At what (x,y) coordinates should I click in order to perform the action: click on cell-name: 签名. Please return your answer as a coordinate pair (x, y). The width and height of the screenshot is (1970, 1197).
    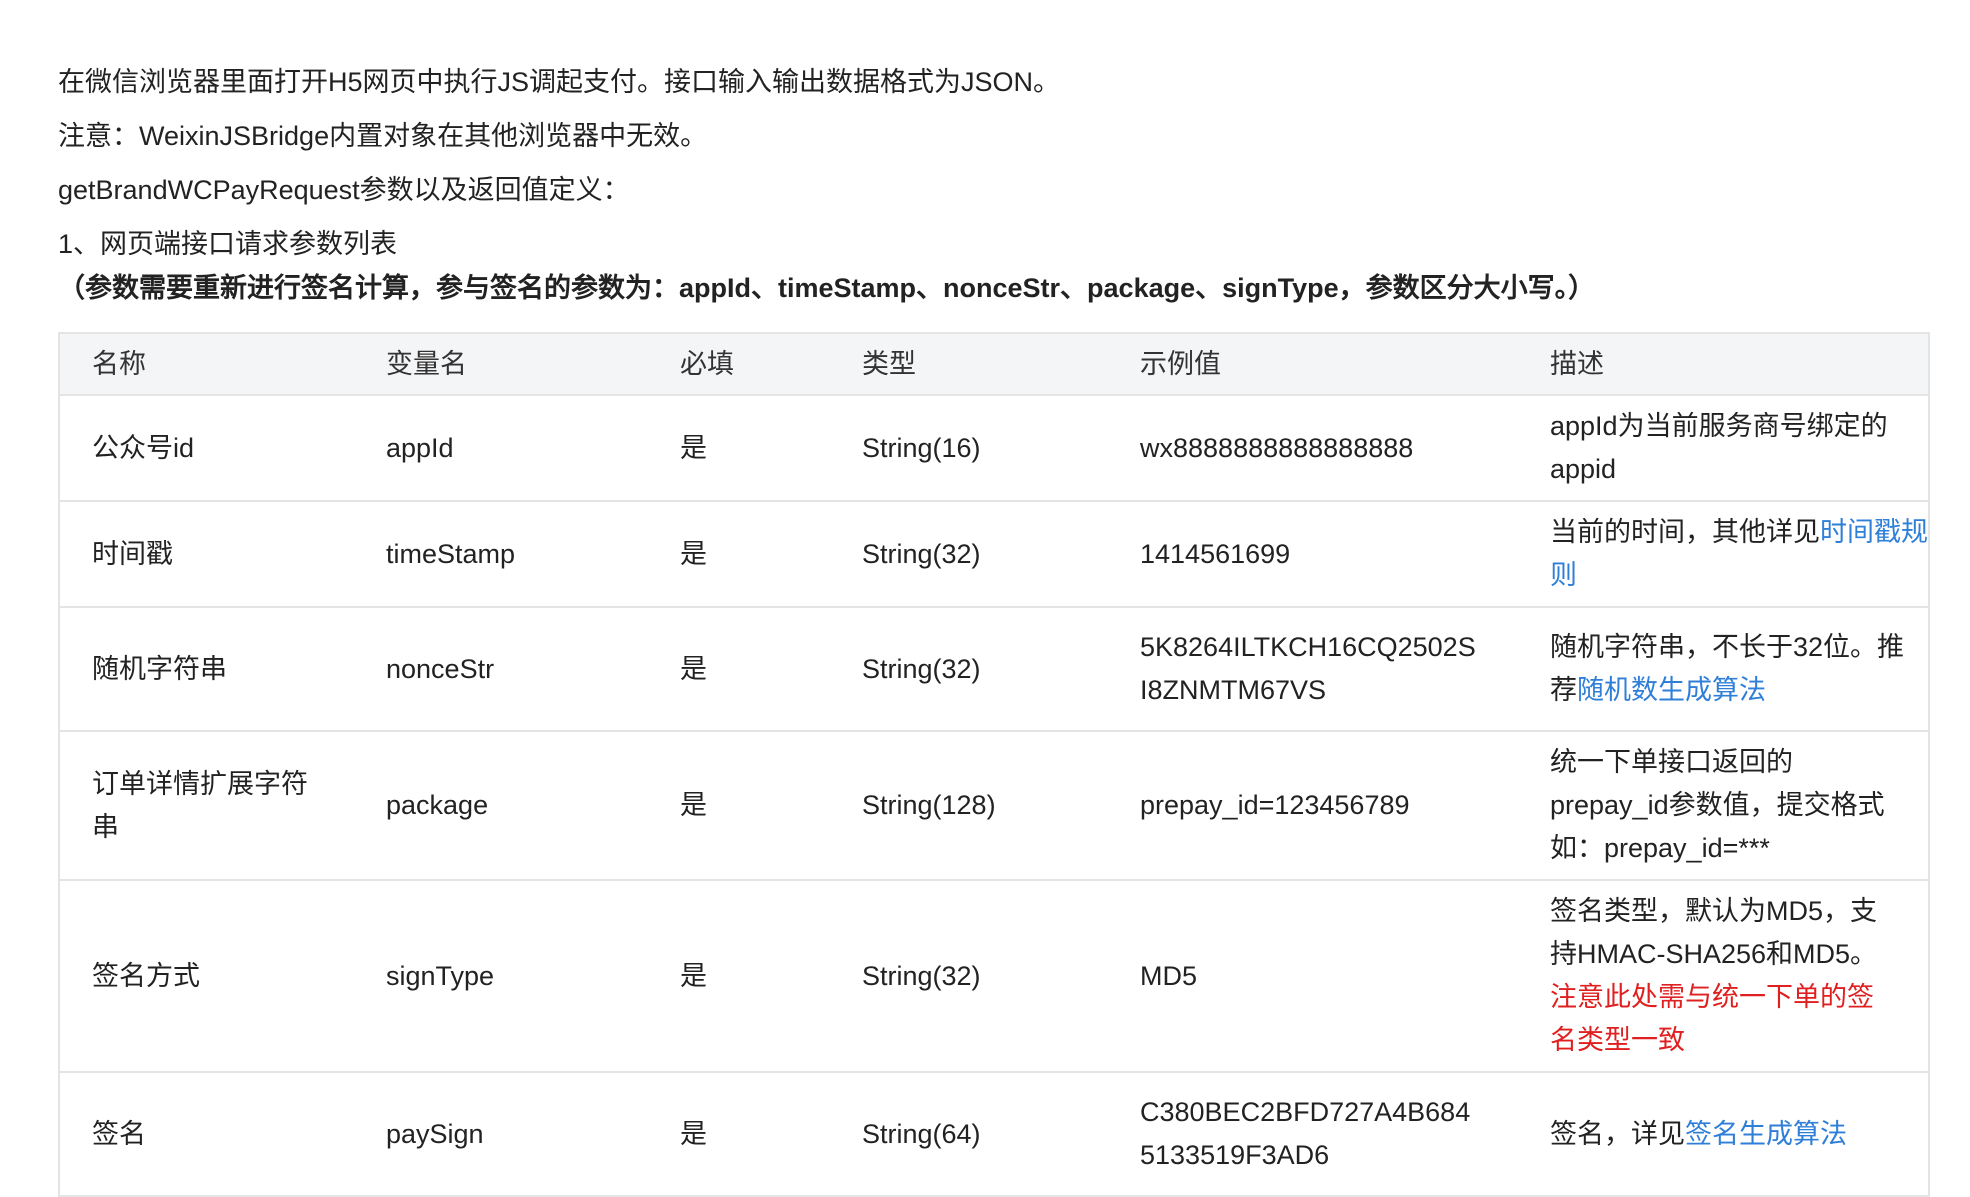
    Looking at the image, I should click on (206, 1133).